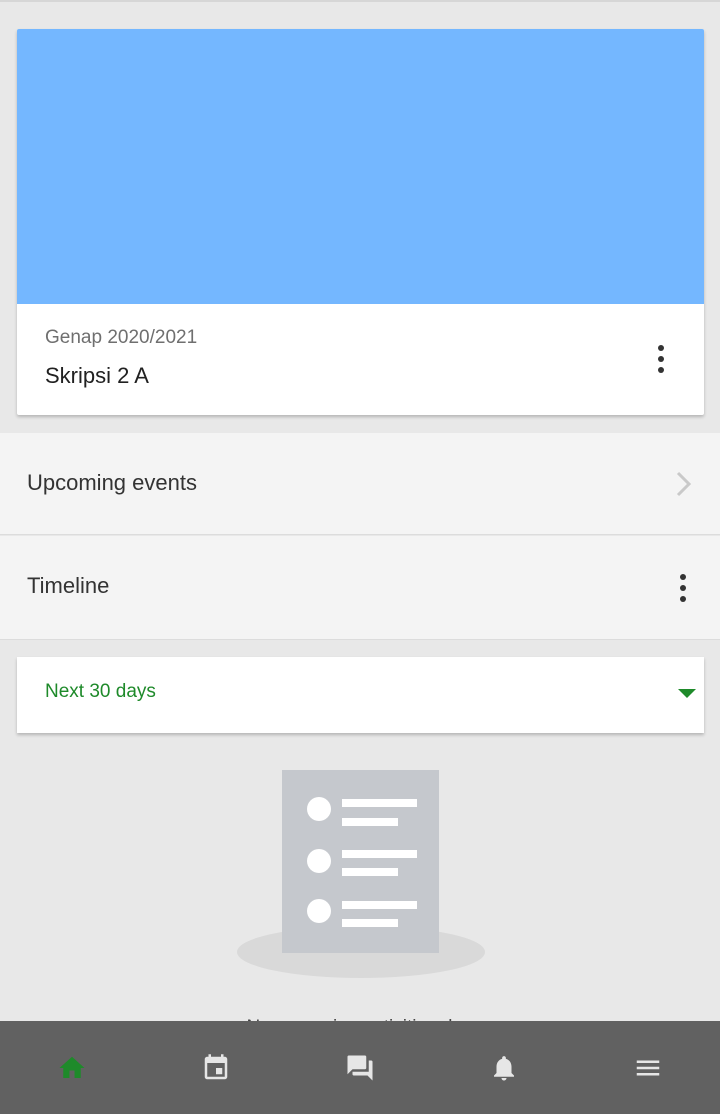 The height and width of the screenshot is (1114, 720). I want to click on menu-icon, so click(648, 1067).